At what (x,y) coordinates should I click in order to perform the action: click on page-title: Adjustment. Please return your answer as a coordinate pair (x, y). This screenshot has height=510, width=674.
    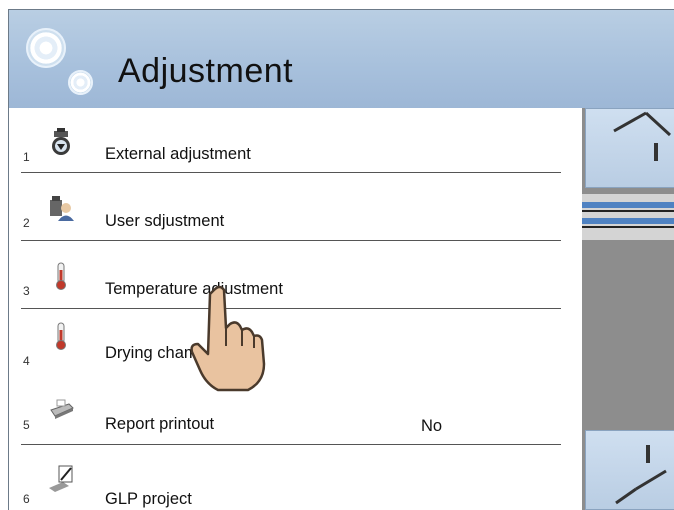
    Looking at the image, I should click on (206, 71).